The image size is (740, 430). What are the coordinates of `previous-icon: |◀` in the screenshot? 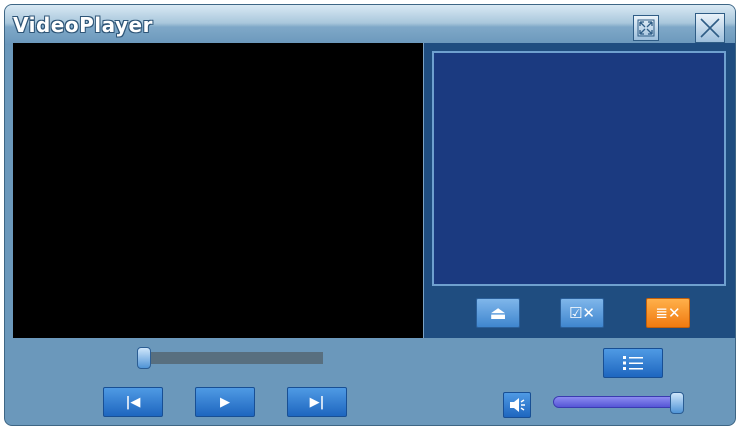 It's located at (133, 402).